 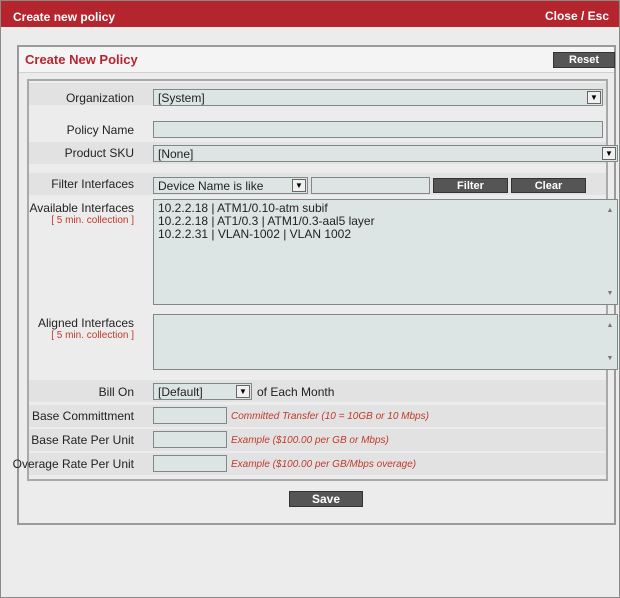 What do you see at coordinates (99, 98) in the screenshot?
I see `organization-label: Organization` at bounding box center [99, 98].